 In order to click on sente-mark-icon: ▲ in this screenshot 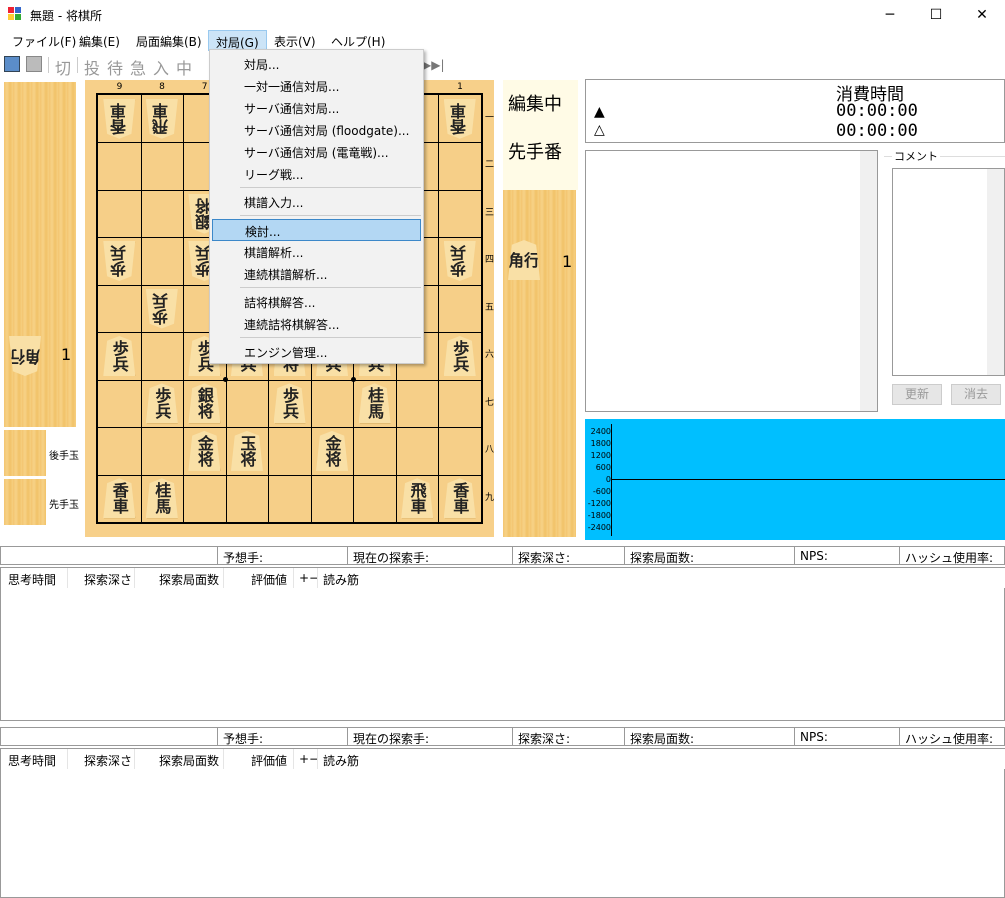, I will do `click(599, 112)`.